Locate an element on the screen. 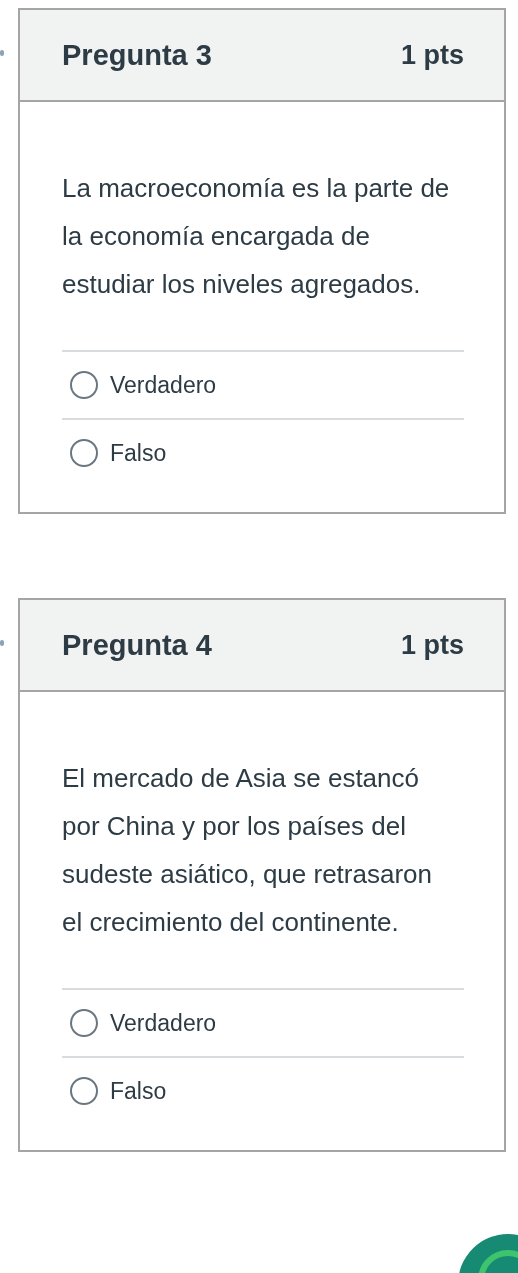  question-title: Pregunta 3 is located at coordinates (137, 55).